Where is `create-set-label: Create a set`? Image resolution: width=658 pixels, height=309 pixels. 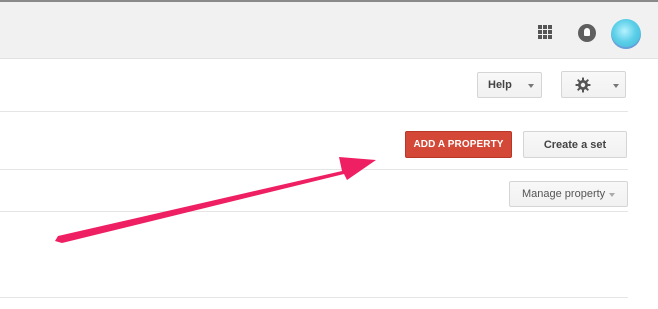
create-set-label: Create a set is located at coordinates (575, 144).